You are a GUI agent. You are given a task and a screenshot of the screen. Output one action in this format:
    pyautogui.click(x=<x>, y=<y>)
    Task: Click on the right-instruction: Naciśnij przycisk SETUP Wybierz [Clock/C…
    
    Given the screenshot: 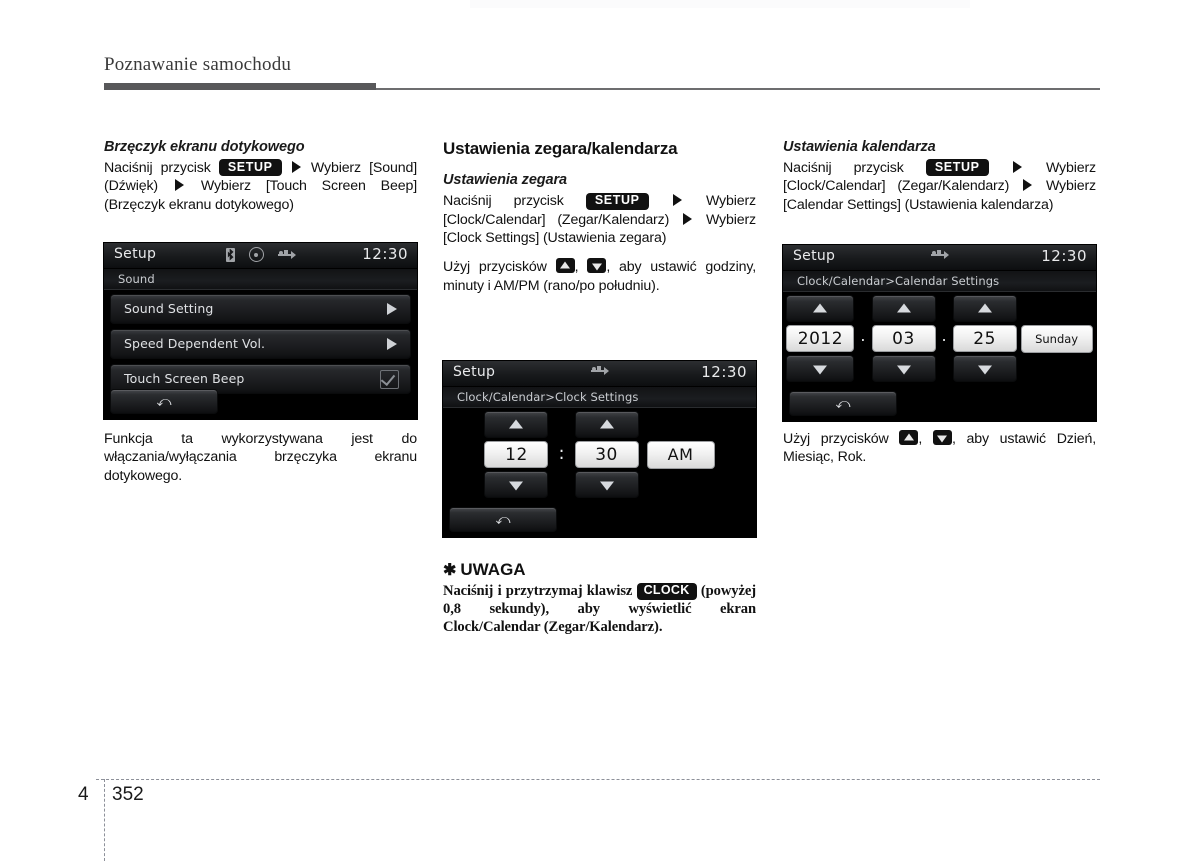 What is the action you would take?
    pyautogui.click(x=939, y=186)
    